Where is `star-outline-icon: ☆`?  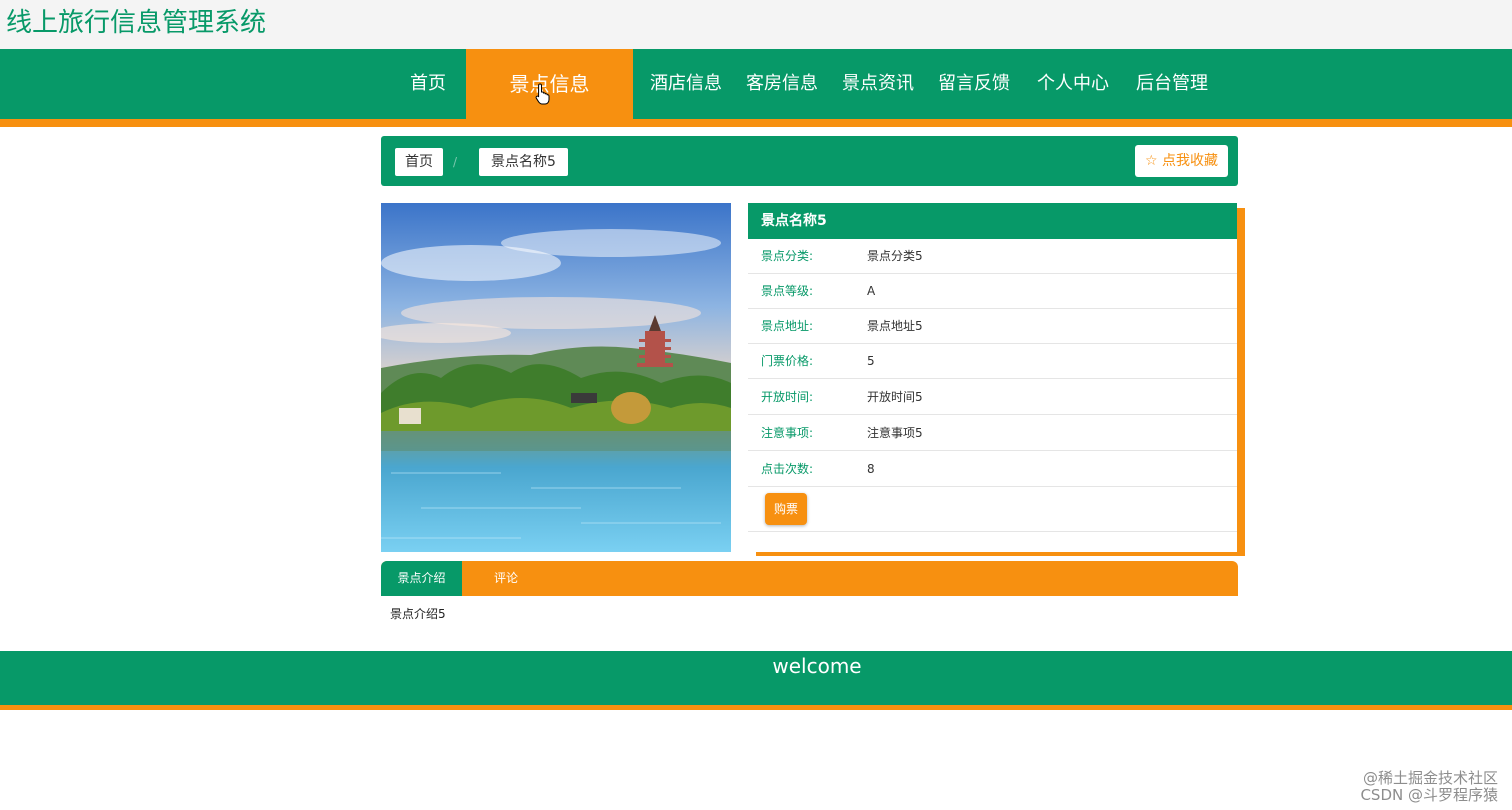
star-outline-icon: ☆ is located at coordinates (1151, 161).